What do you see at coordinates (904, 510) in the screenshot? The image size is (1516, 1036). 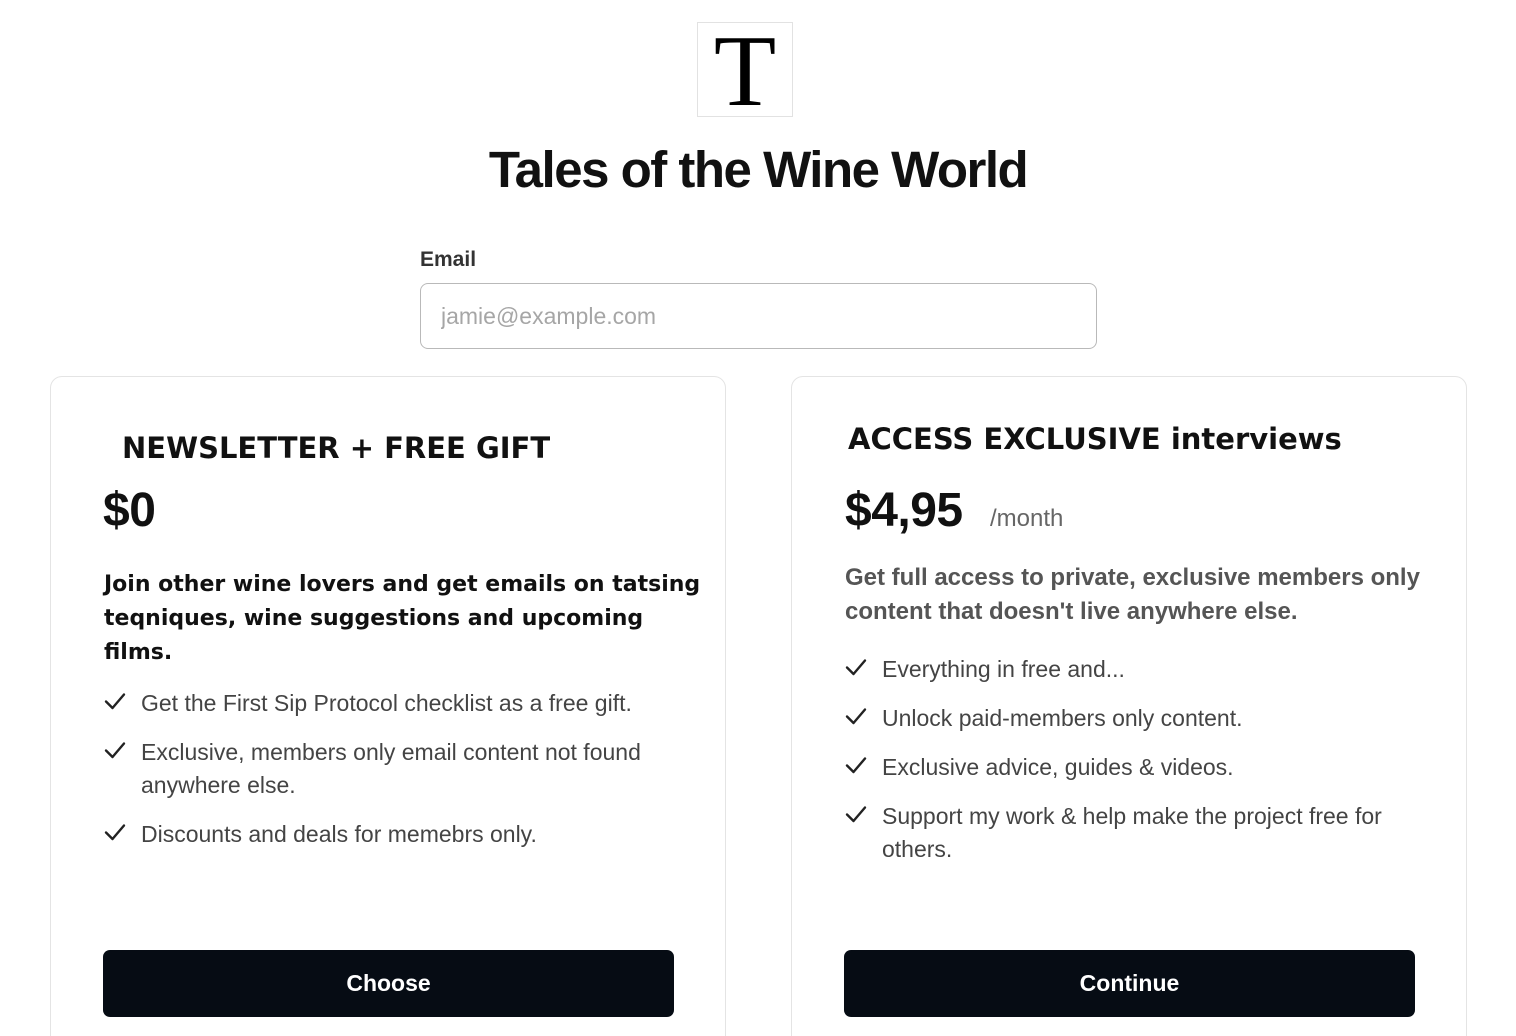 I see `plan-price: $4,95` at bounding box center [904, 510].